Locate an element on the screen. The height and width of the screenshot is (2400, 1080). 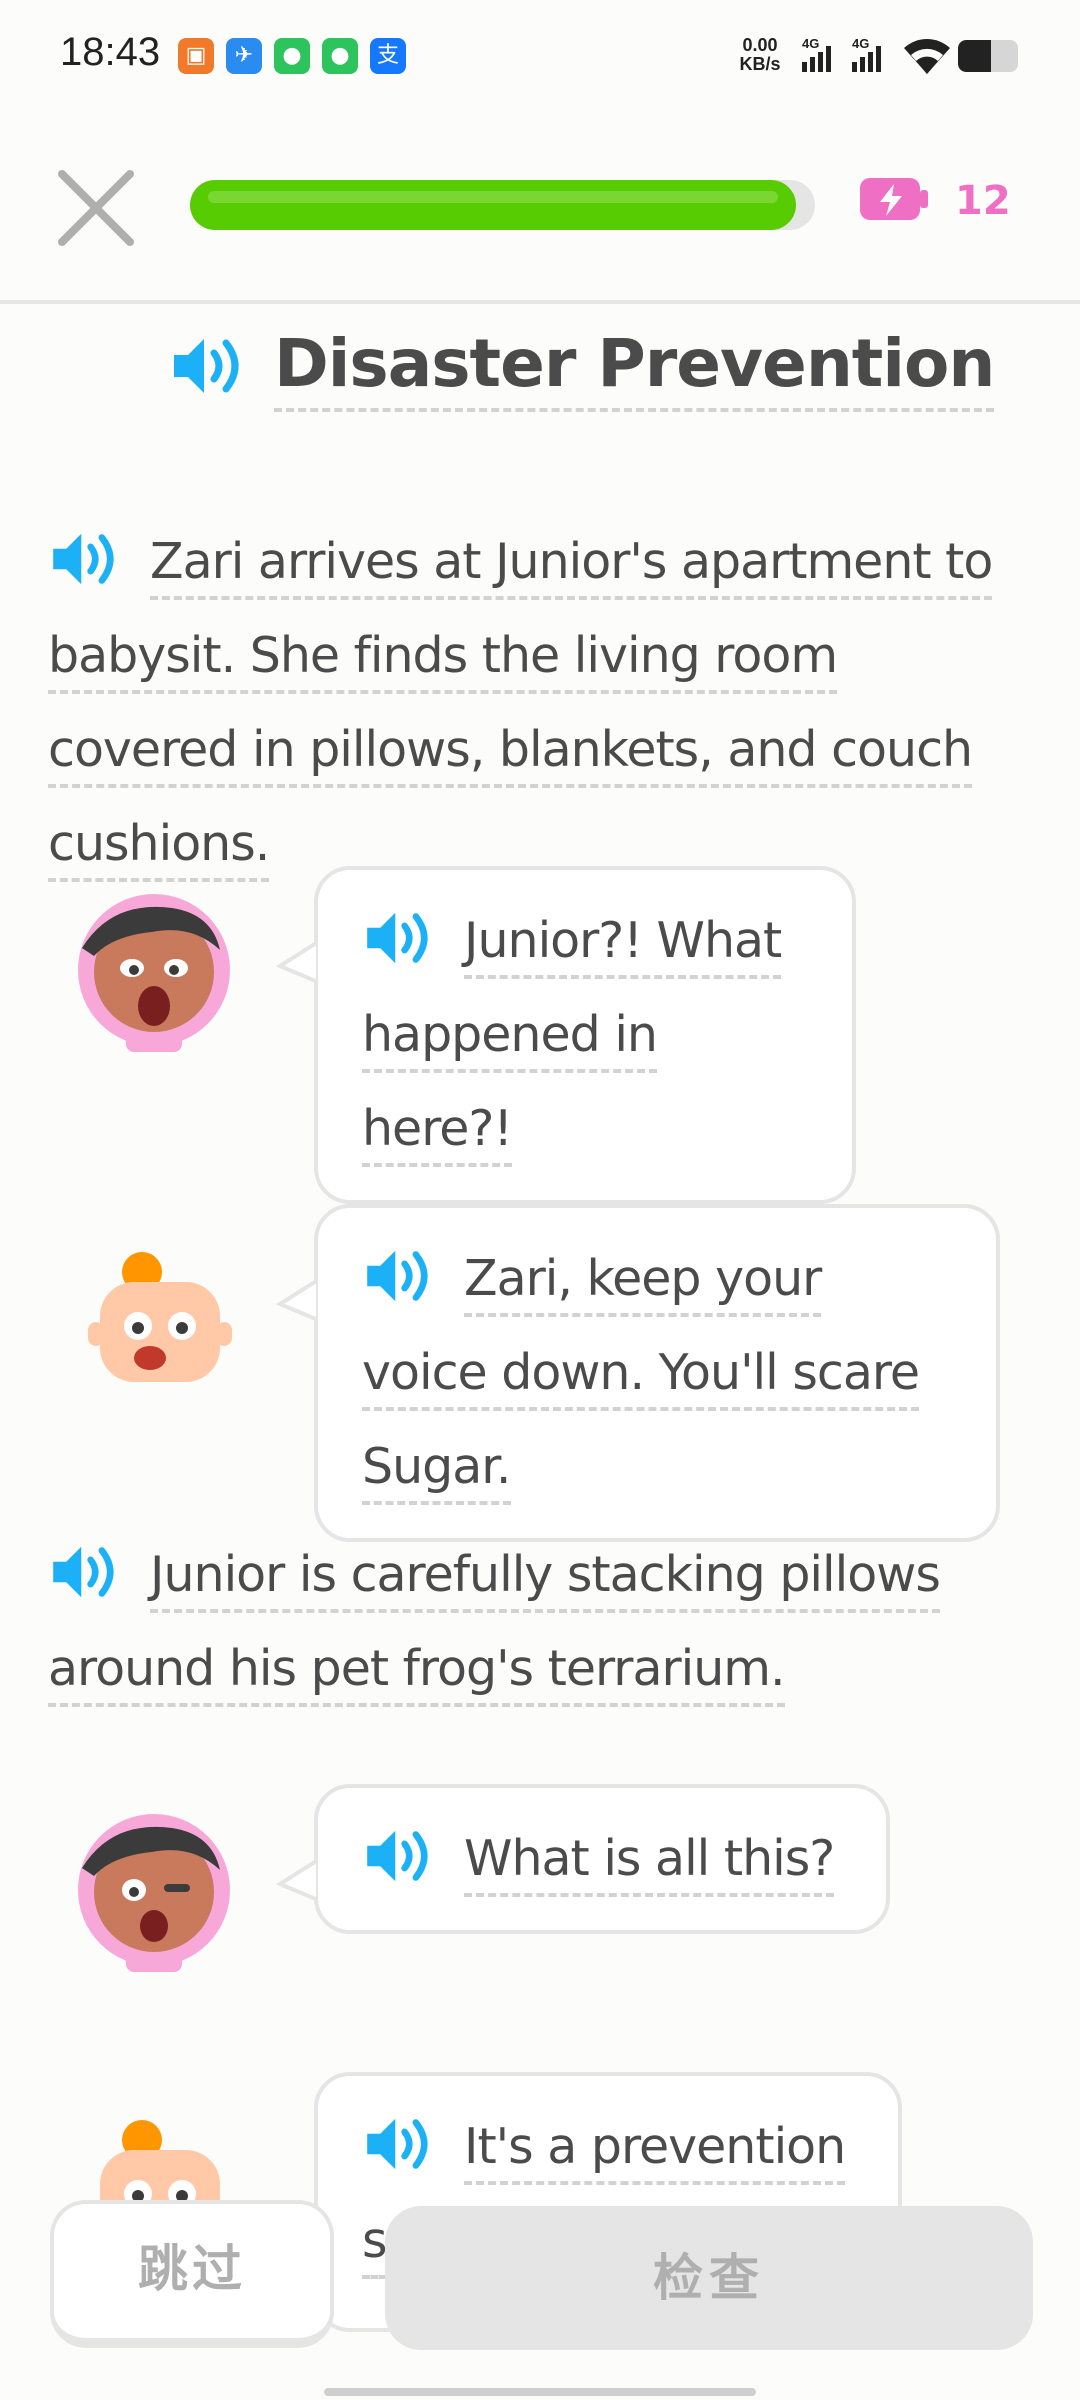
story-title-text: Disaster Prevention is located at coordinates (634, 368).